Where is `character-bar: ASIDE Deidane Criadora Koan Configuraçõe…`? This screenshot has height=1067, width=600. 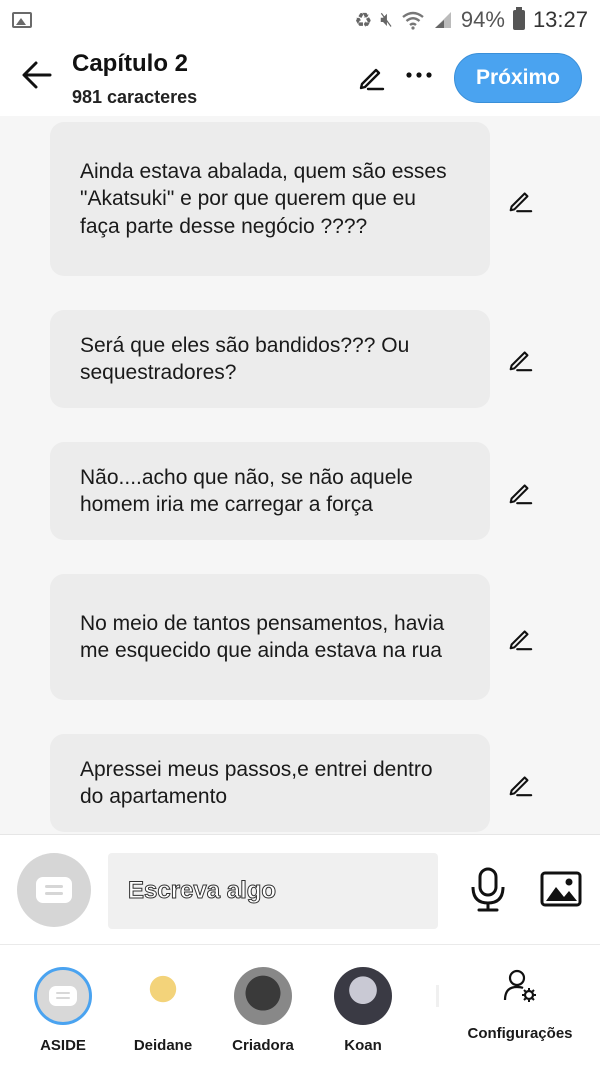
character-bar: ASIDE Deidane Criadora Koan Configuraçõe… is located at coordinates (300, 1005).